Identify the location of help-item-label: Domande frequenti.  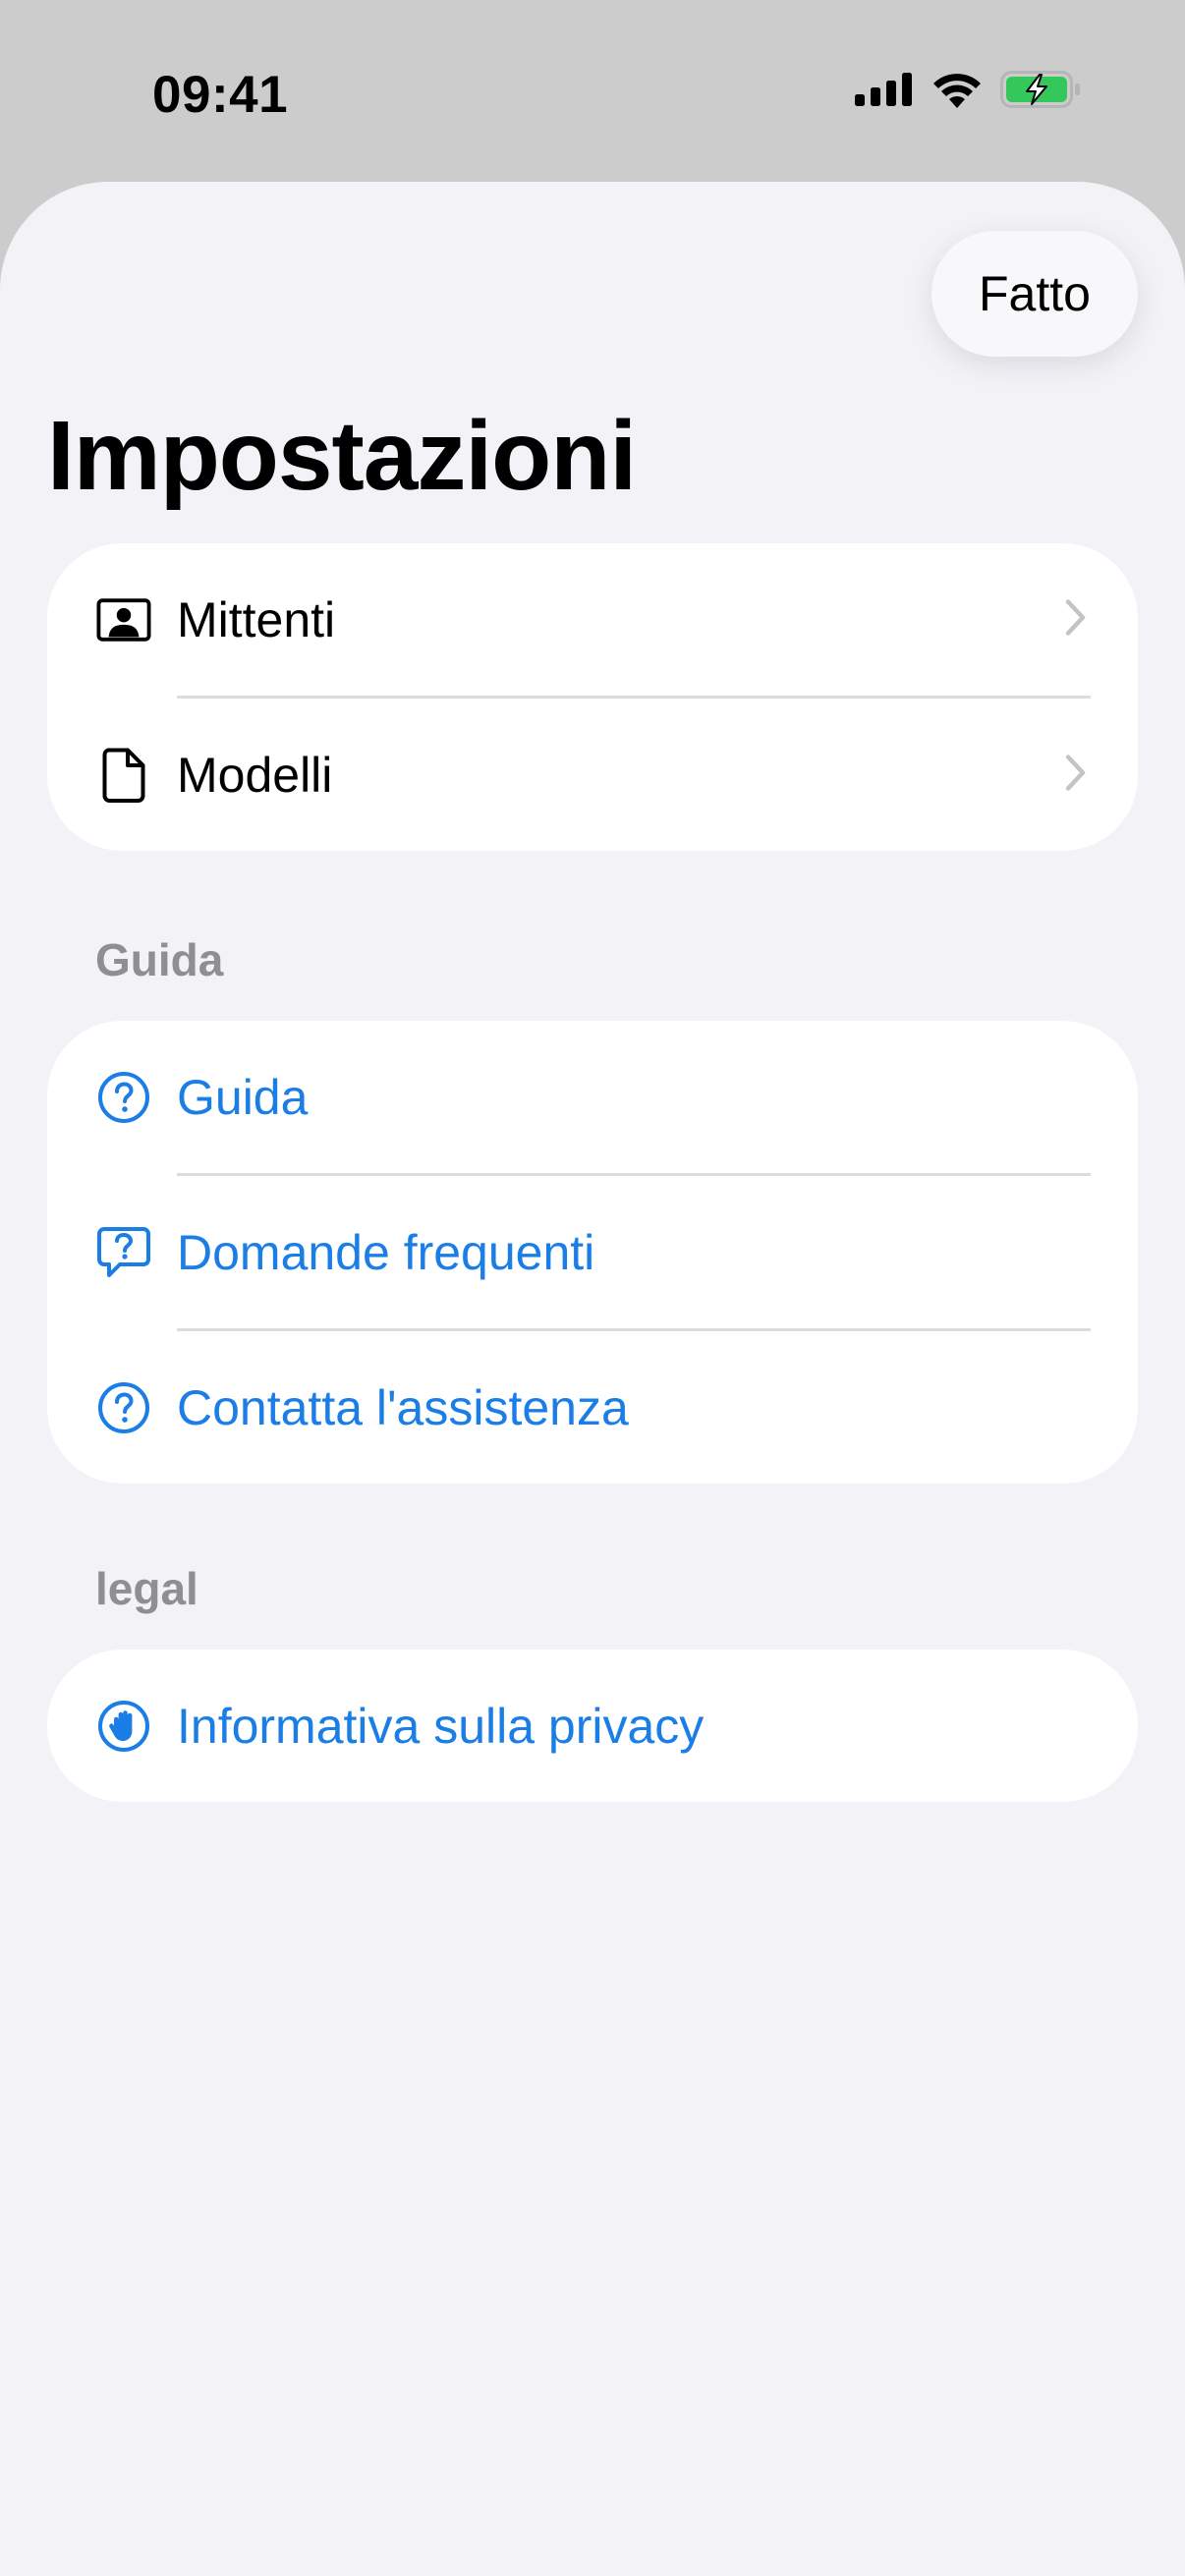
(386, 1252).